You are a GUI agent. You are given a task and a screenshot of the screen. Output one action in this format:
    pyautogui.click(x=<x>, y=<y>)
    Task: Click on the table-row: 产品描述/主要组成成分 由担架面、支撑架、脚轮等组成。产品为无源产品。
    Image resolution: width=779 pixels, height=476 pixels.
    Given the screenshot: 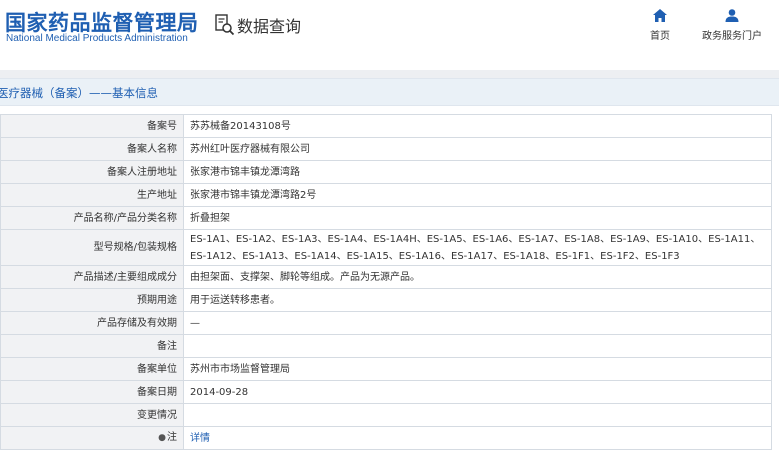 What is the action you would take?
    pyautogui.click(x=386, y=277)
    